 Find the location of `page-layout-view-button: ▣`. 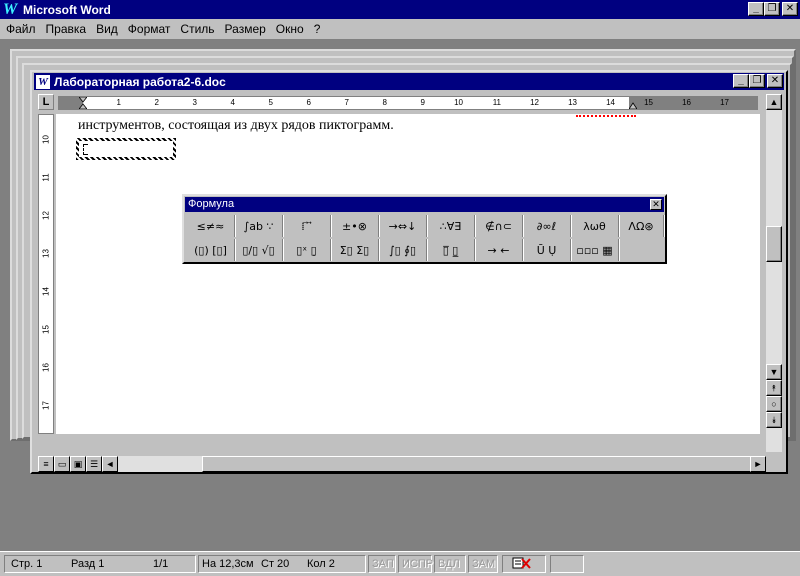

page-layout-view-button: ▣ is located at coordinates (78, 464).